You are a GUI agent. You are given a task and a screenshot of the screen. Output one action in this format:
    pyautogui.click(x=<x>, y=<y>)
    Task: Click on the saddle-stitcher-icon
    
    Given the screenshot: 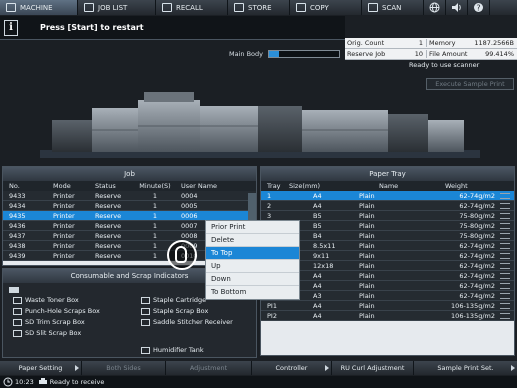 What is the action you would take?
    pyautogui.click(x=145, y=322)
    